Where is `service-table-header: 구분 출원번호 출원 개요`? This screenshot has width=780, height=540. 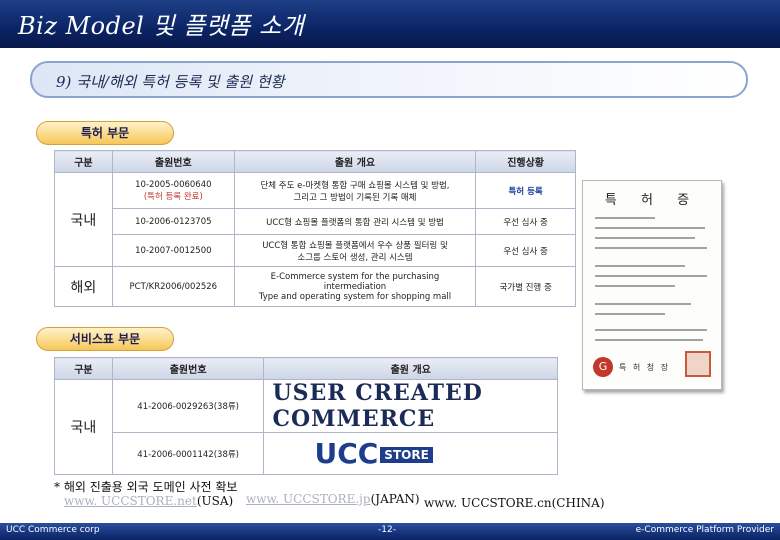
service-table-header: 구분 출원번호 출원 개요 is located at coordinates (306, 368).